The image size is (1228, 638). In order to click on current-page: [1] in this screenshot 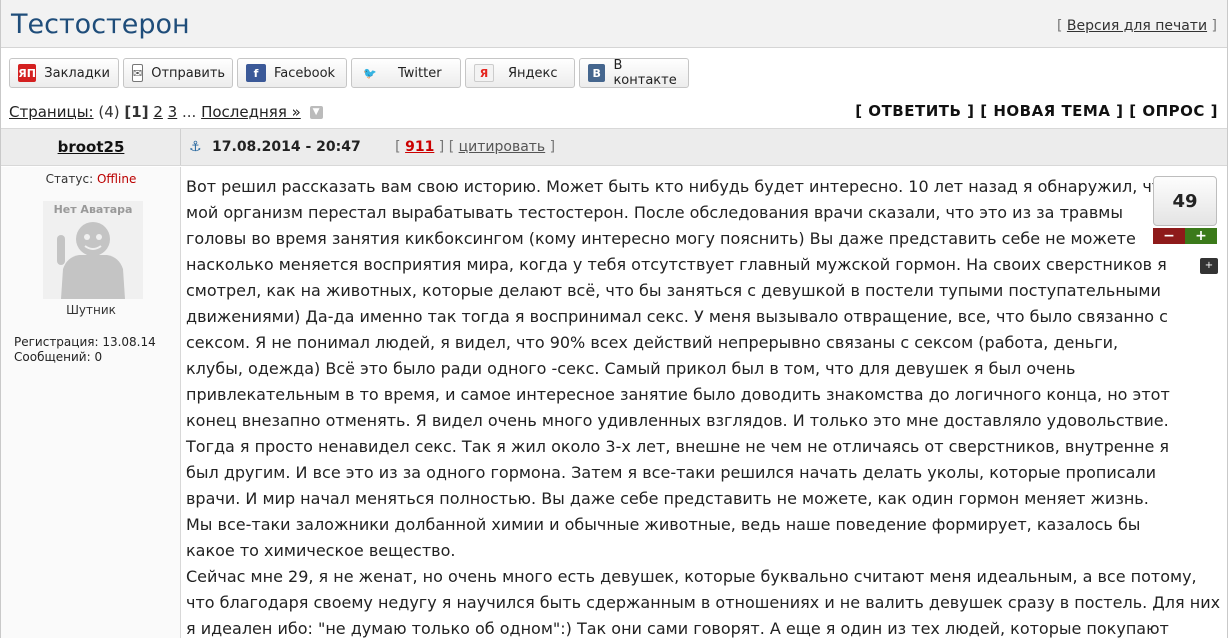, I will do `click(136, 112)`.